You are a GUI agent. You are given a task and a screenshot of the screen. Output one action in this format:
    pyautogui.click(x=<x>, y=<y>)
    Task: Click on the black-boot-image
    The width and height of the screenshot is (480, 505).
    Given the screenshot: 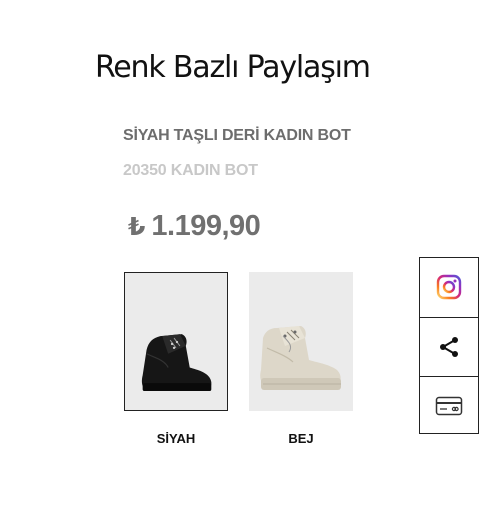 What is the action you would take?
    pyautogui.click(x=176, y=341)
    